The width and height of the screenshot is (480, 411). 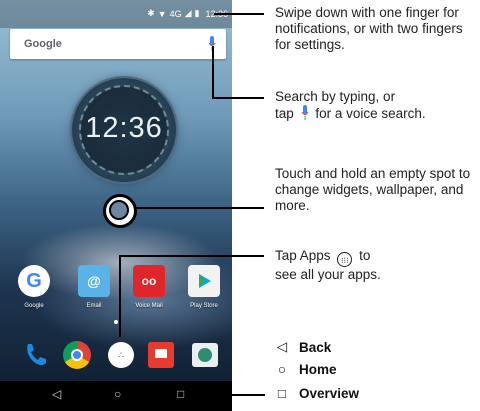 What do you see at coordinates (43, 44) in the screenshot?
I see `google-logo: Google` at bounding box center [43, 44].